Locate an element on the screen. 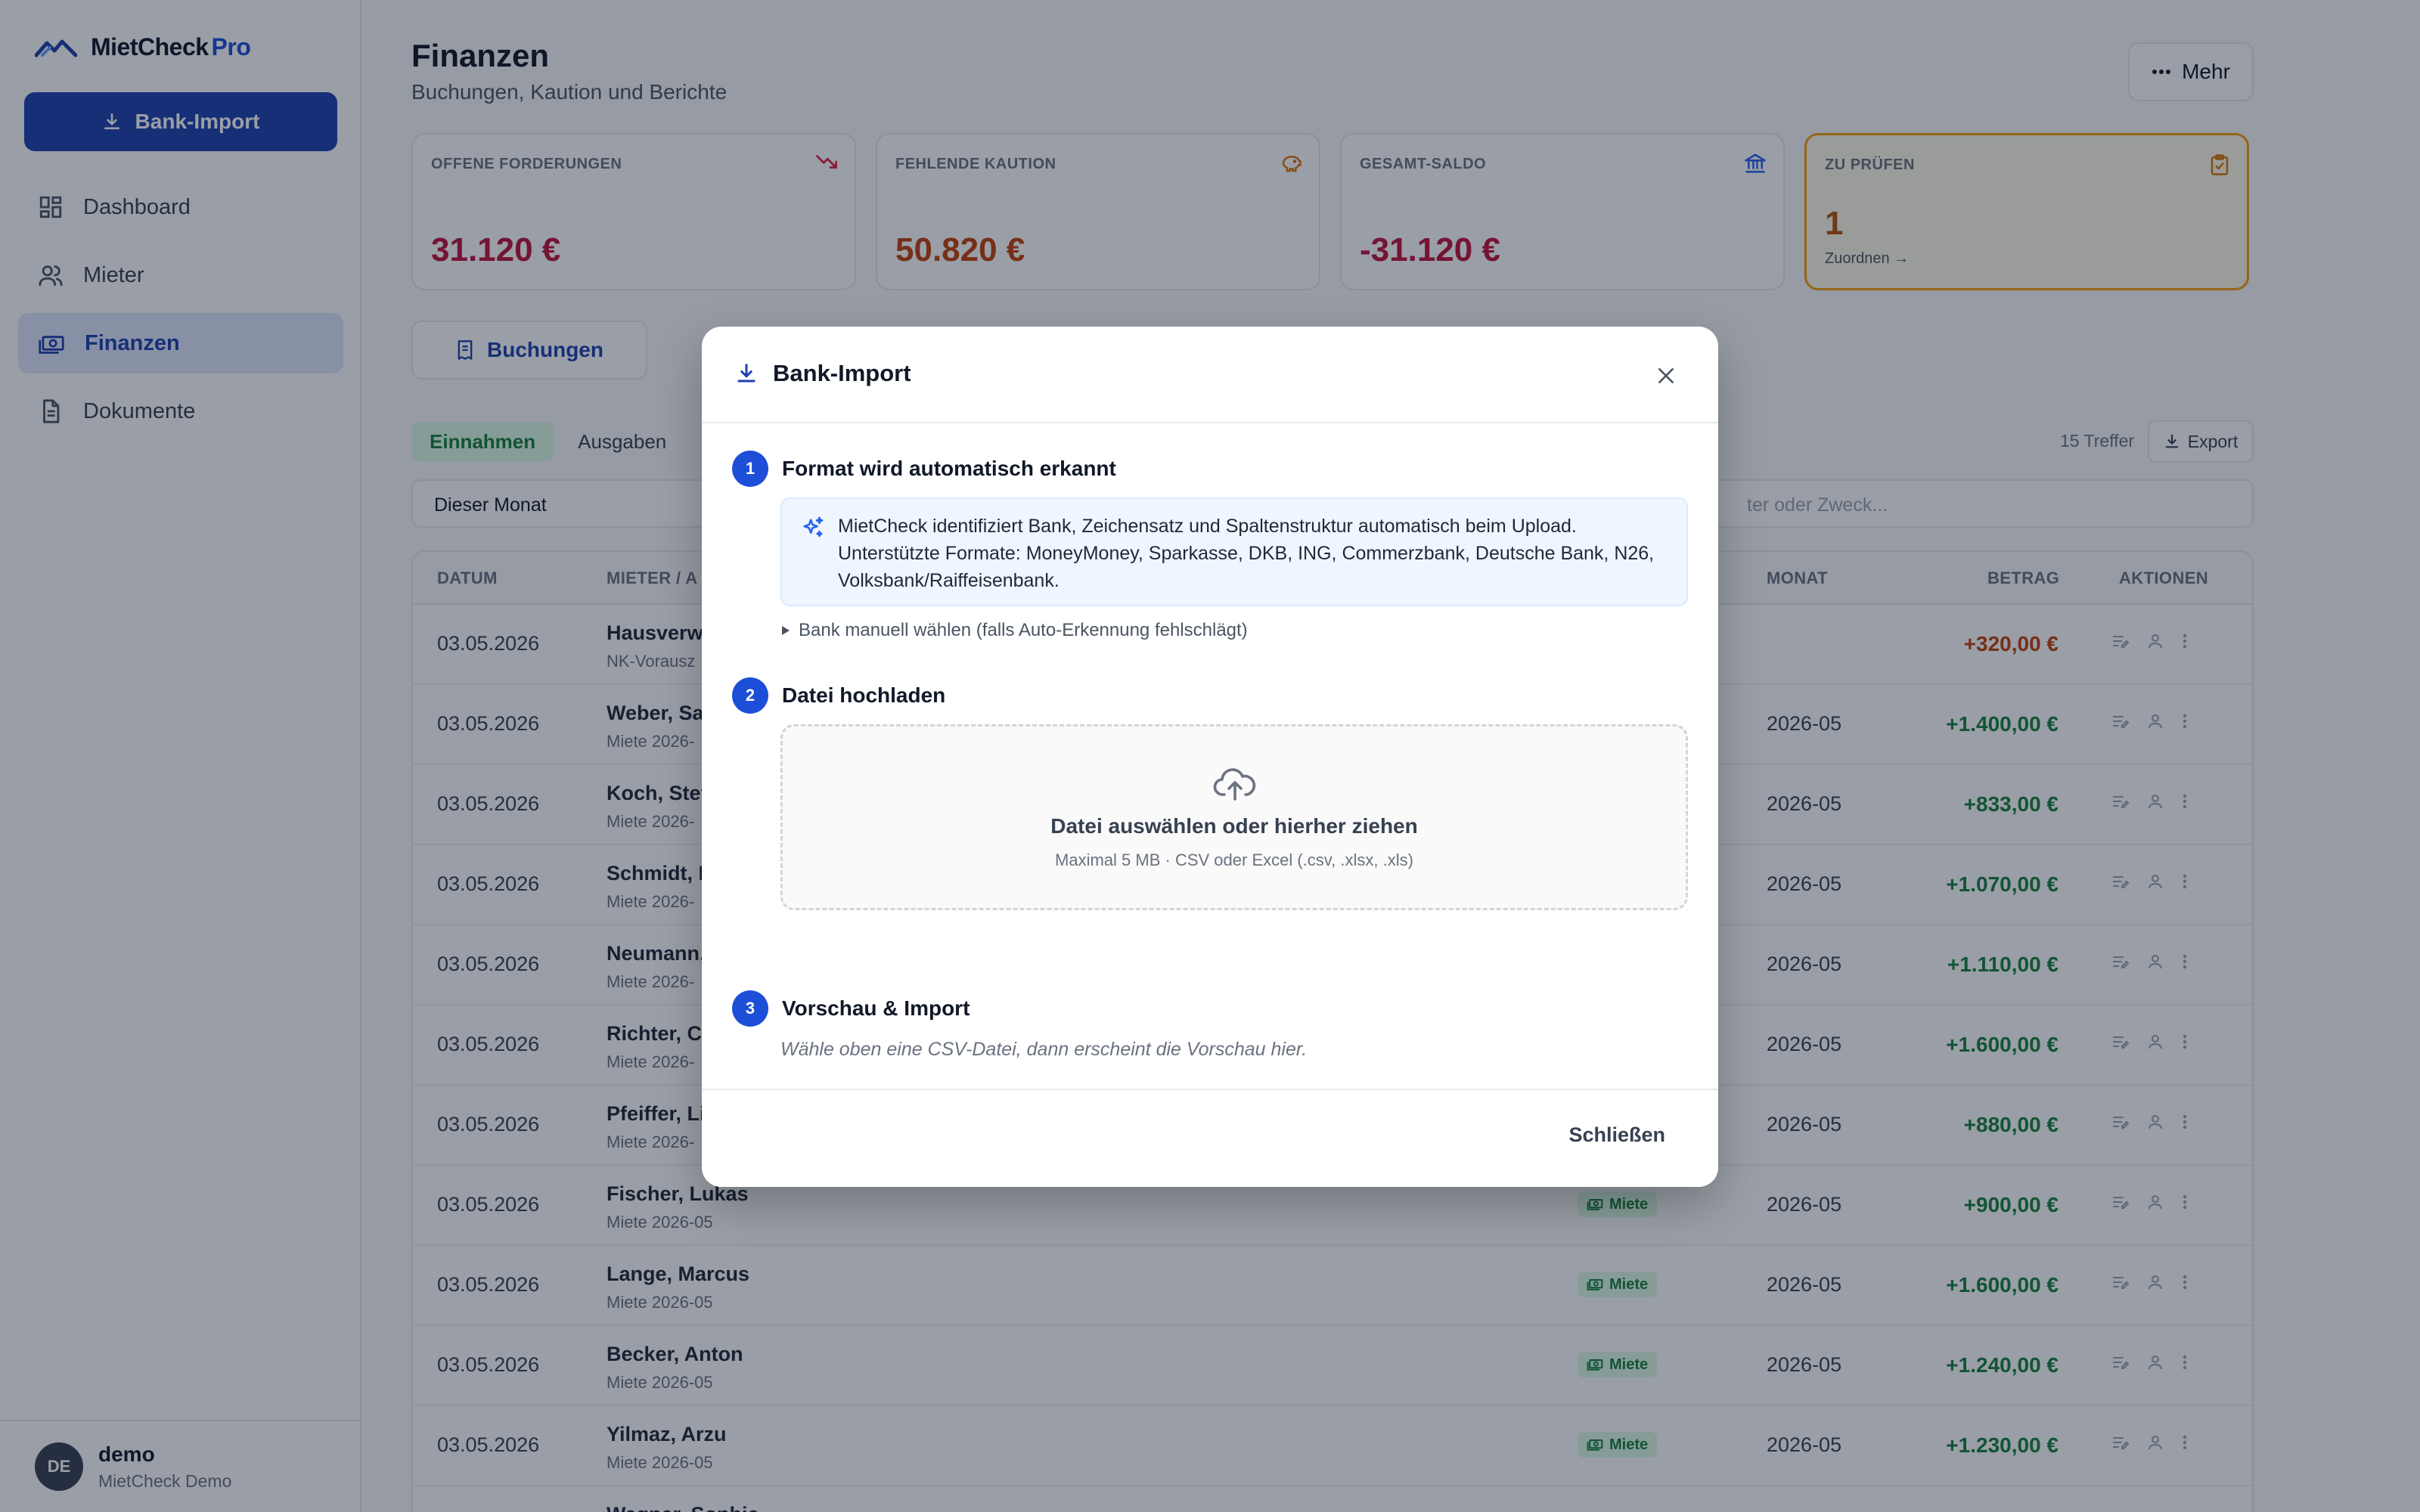 The width and height of the screenshot is (2420, 1512). dropzone-title: Datei auswählen oder hierher ziehen is located at coordinates (1234, 826).